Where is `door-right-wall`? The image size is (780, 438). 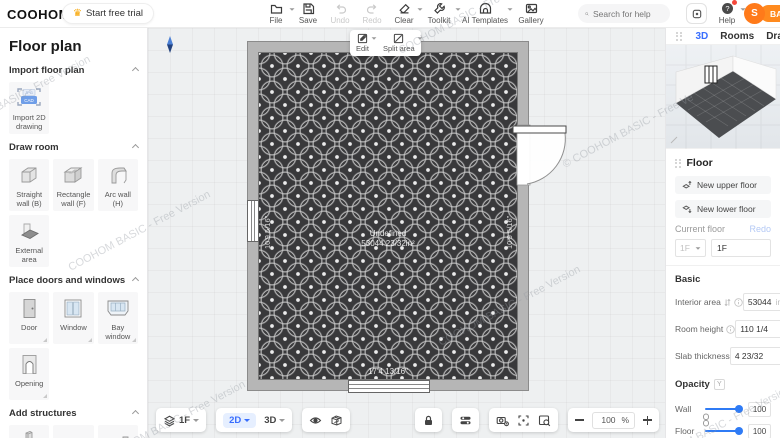
door-right-wall is located at coordinates (539, 156).